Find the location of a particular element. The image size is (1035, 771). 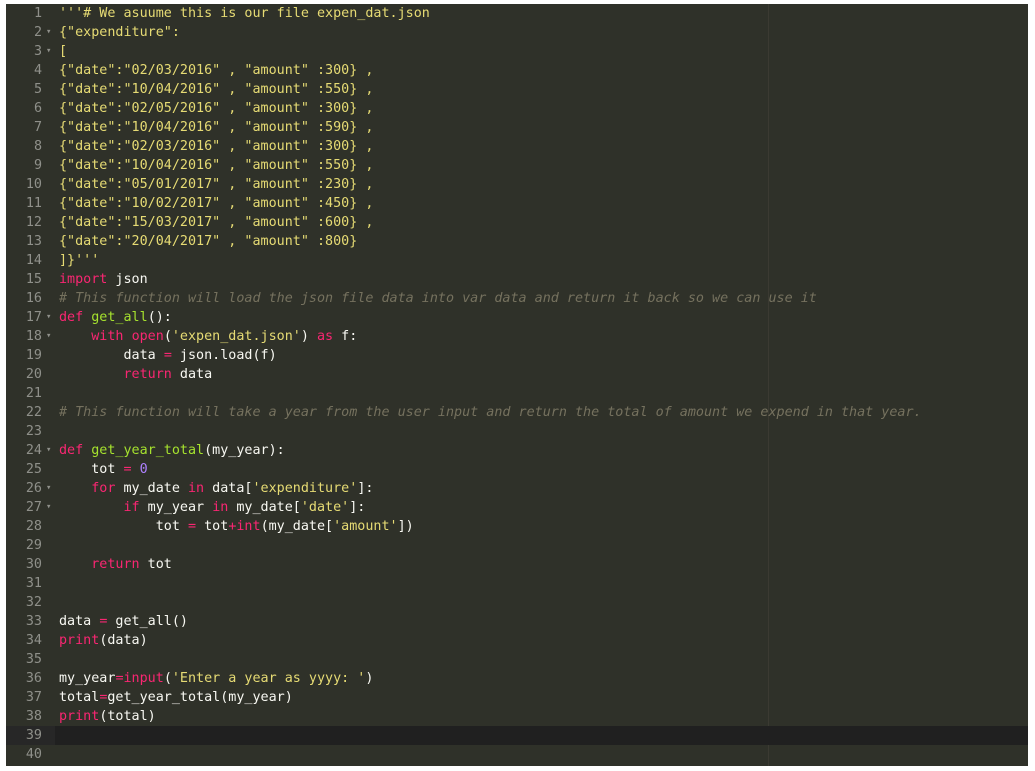

code-text: return tot is located at coordinates (115, 564).